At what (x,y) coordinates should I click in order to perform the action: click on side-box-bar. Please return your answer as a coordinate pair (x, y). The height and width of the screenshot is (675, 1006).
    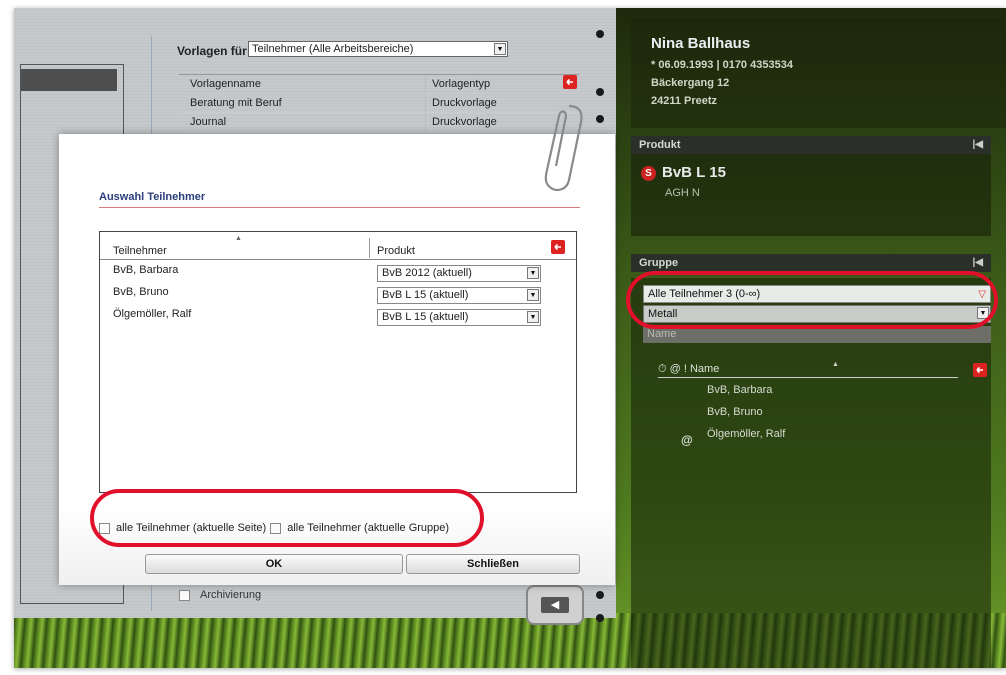
    Looking at the image, I should click on (69, 80).